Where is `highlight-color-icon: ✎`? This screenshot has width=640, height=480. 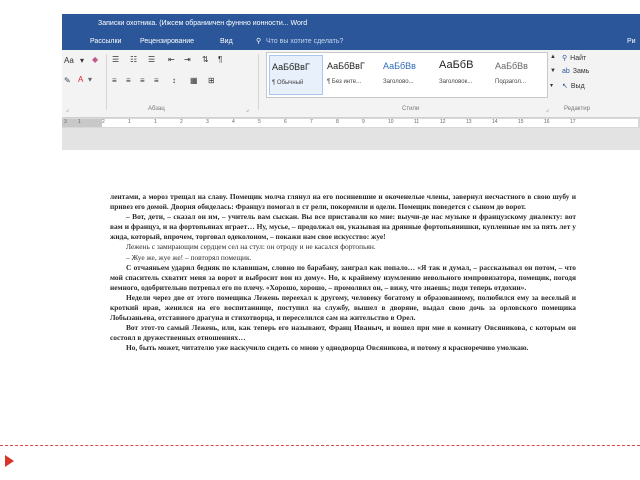
highlight-color-icon: ✎ is located at coordinates (67, 80).